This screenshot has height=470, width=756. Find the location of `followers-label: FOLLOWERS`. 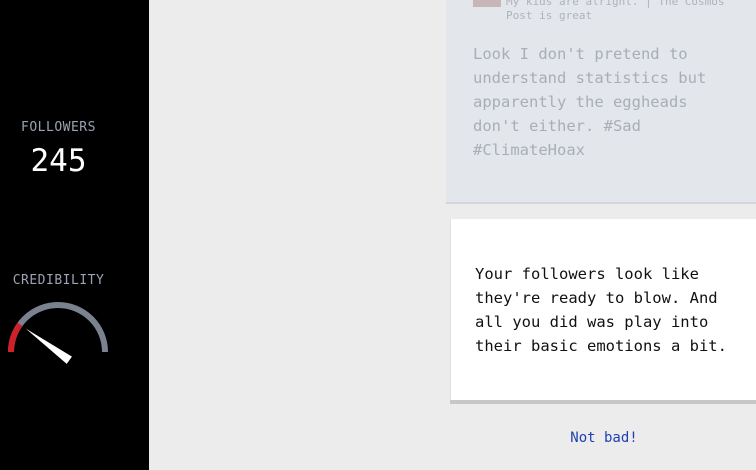

followers-label: FOLLOWERS is located at coordinates (58, 127).